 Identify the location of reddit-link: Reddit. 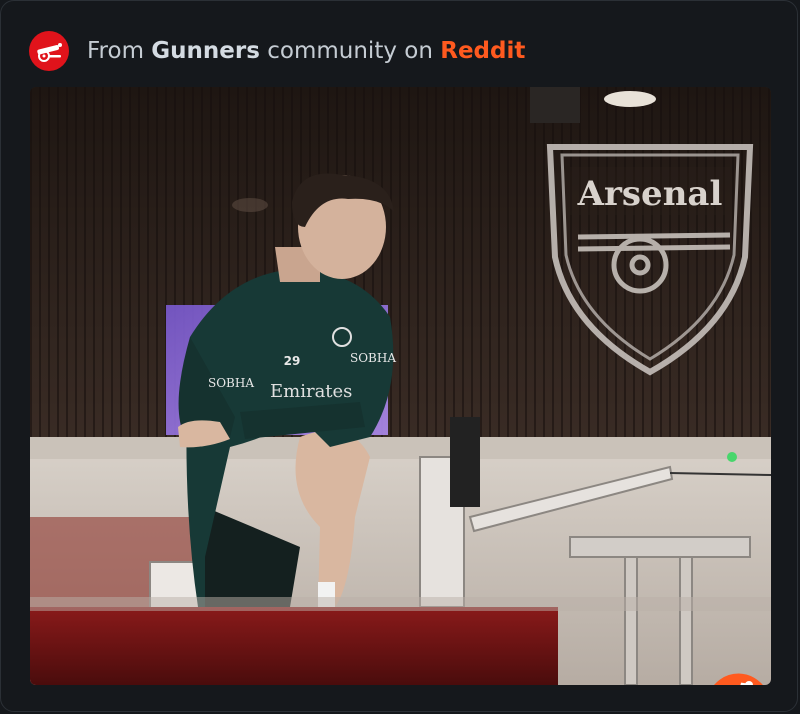
(482, 51).